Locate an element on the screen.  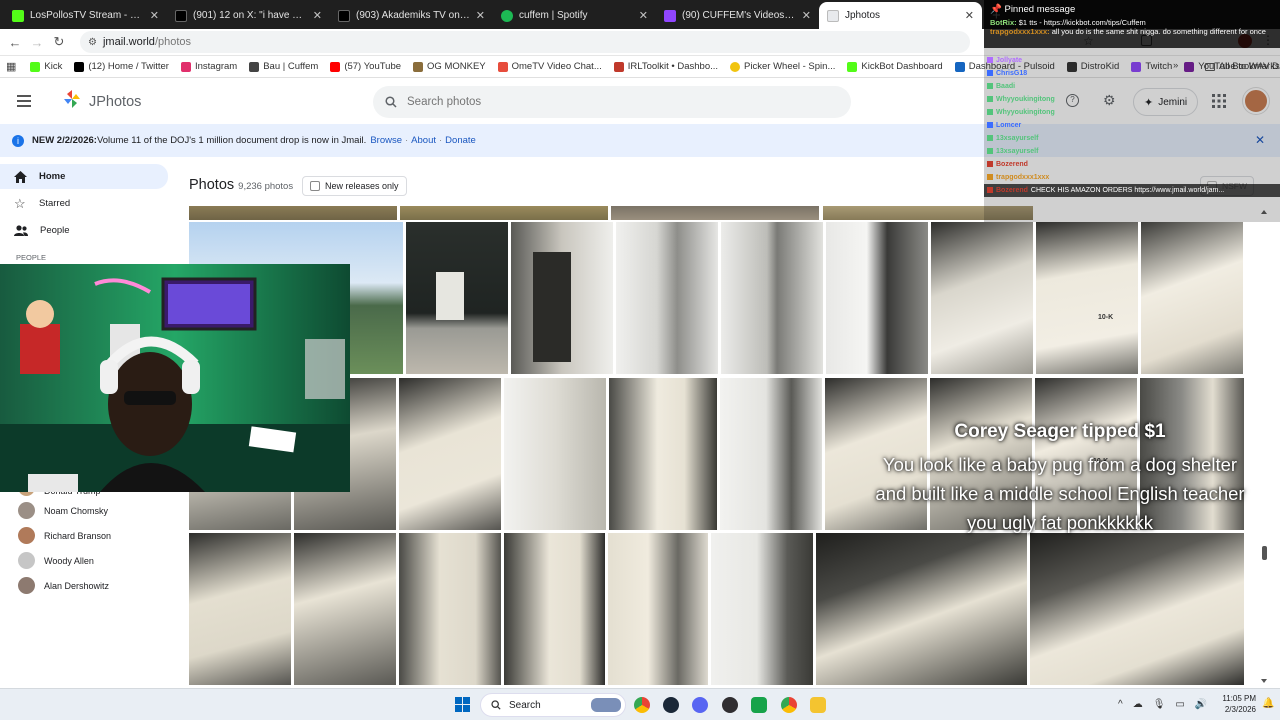
photo-thumbnail: 10-K is located at coordinates (1087, 298).